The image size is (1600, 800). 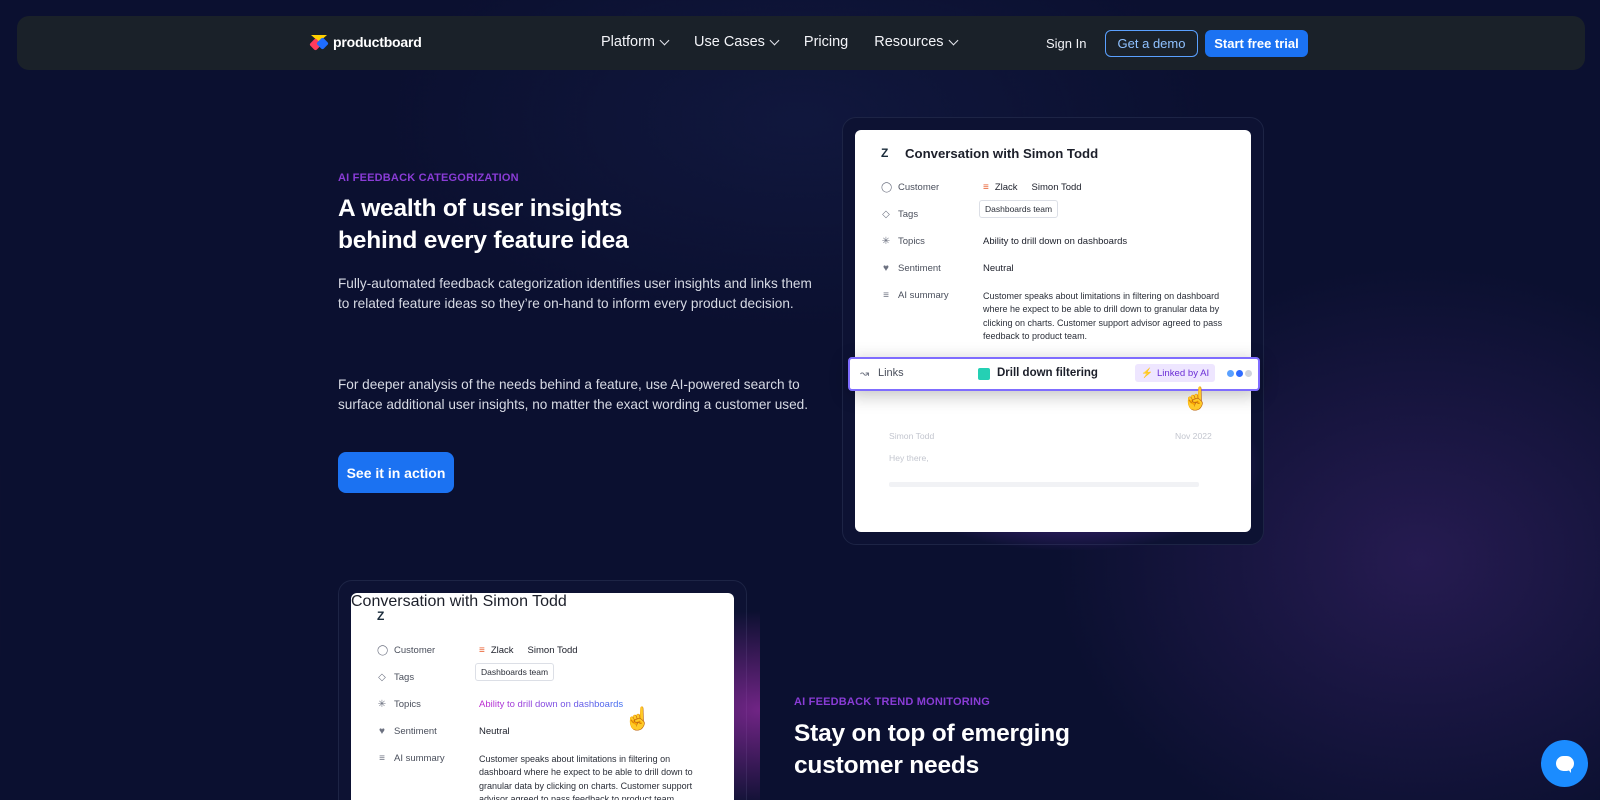 I want to click on menu-label: Use Cases, so click(x=729, y=42).